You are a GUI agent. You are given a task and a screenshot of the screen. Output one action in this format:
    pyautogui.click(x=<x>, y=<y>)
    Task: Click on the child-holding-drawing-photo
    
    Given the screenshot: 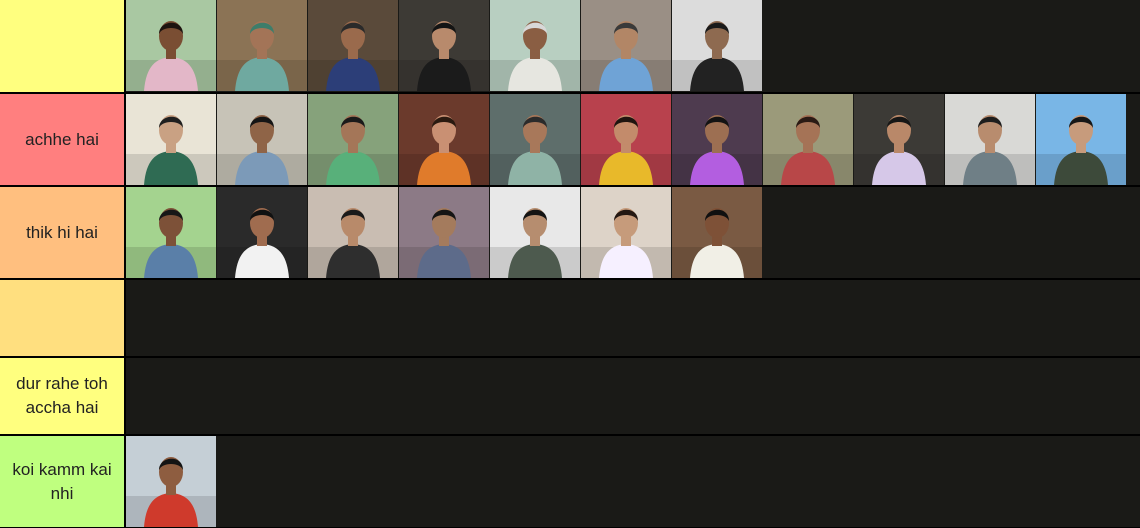 What is the action you would take?
    pyautogui.click(x=626, y=232)
    